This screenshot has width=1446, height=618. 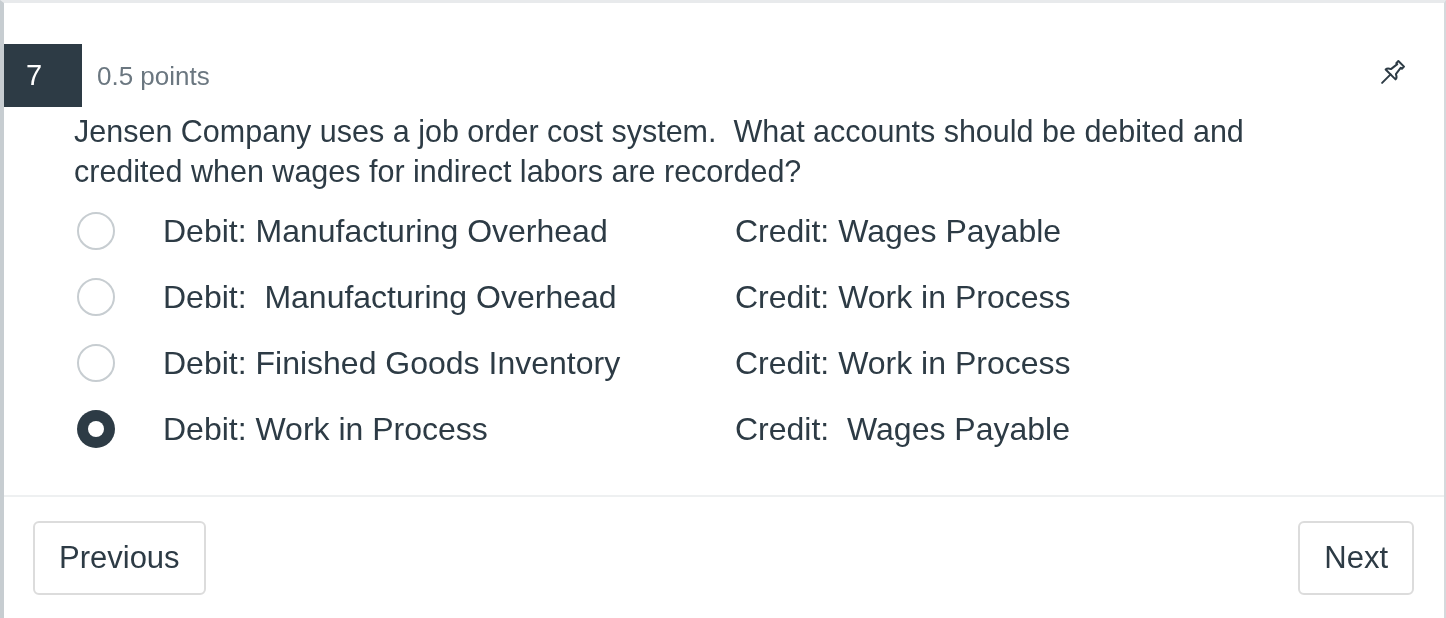 What do you see at coordinates (392, 363) in the screenshot?
I see `debit-answer: Debit: Finished Goods Inventory` at bounding box center [392, 363].